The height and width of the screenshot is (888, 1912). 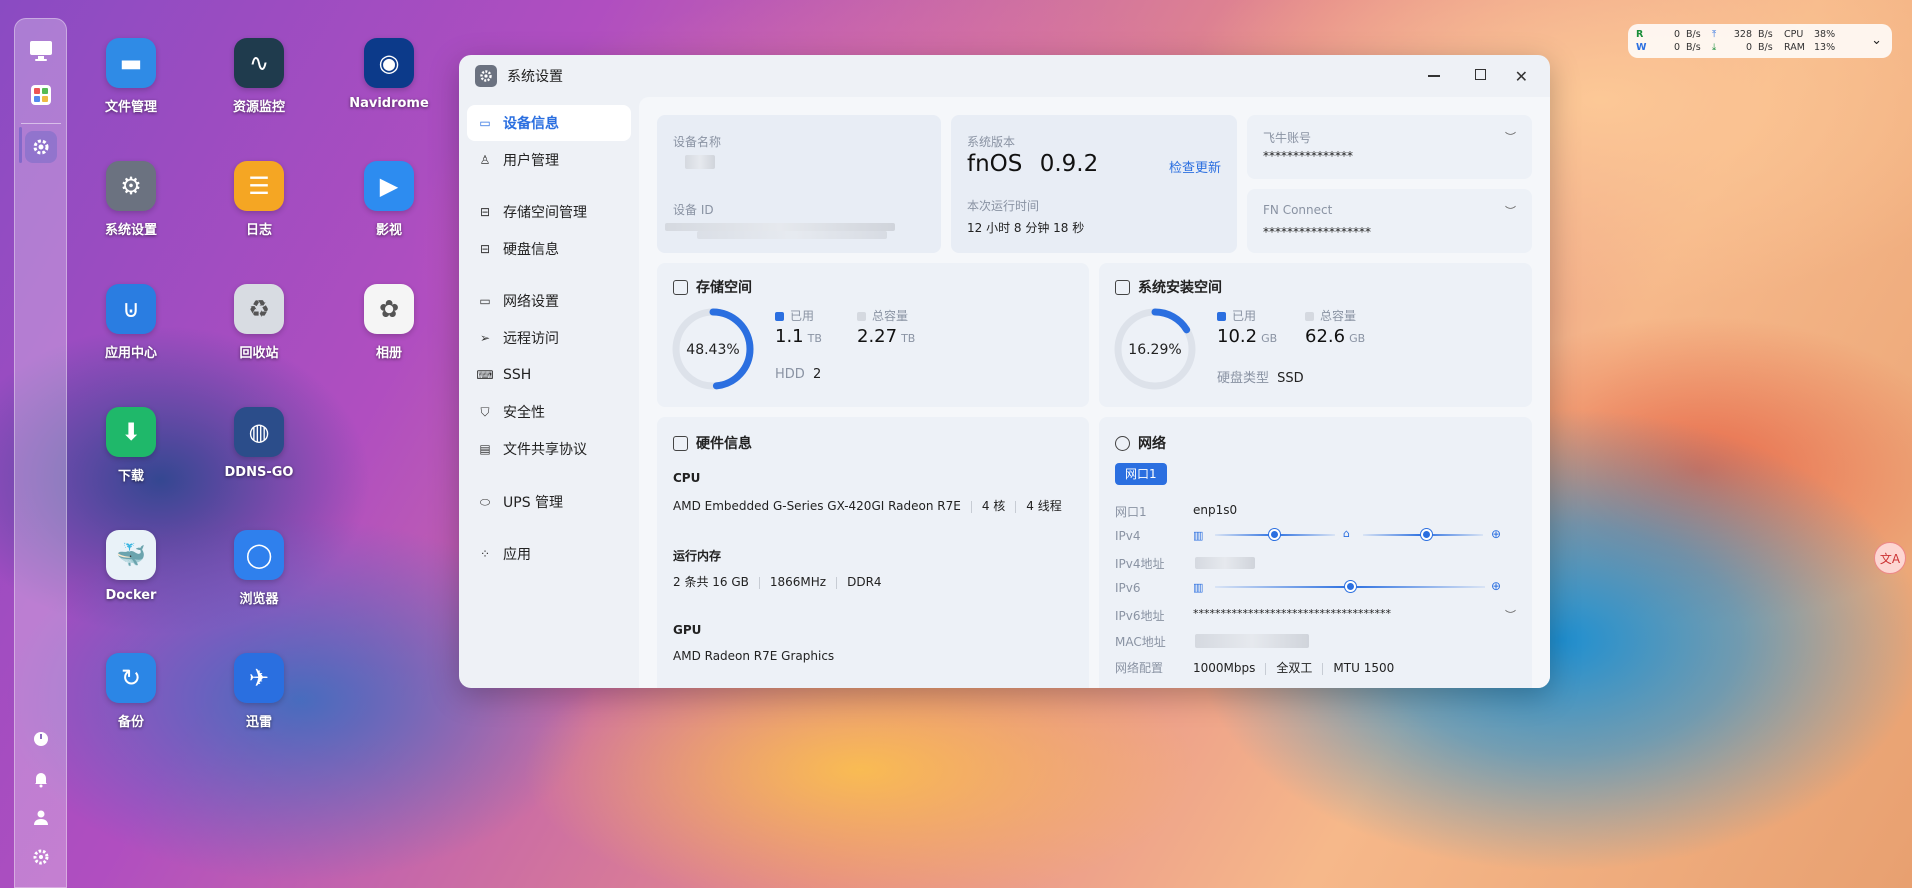 What do you see at coordinates (130, 722) in the screenshot?
I see `desktop-app-label: 备份` at bounding box center [130, 722].